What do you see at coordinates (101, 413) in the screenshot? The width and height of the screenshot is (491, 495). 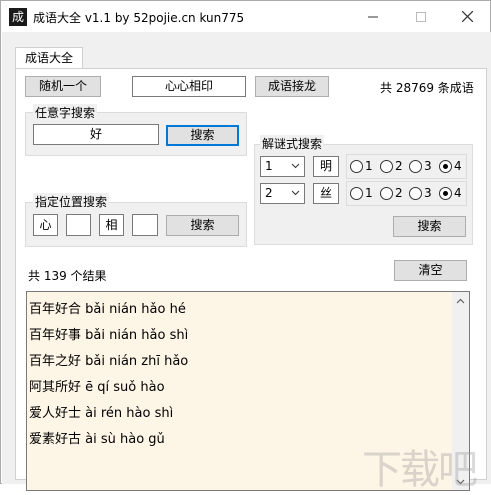 I see `list-item: 爱人好士 ài rén hào shì` at bounding box center [101, 413].